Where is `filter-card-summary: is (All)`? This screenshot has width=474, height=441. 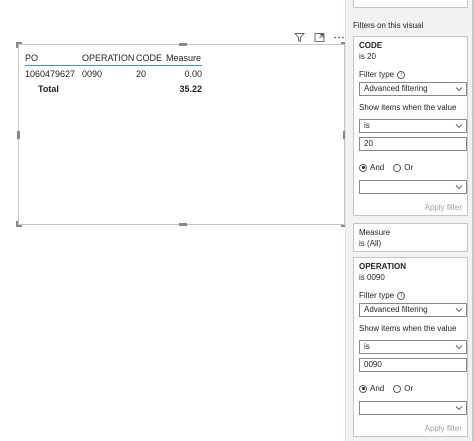
filter-card-summary: is (All) is located at coordinates (370, 243).